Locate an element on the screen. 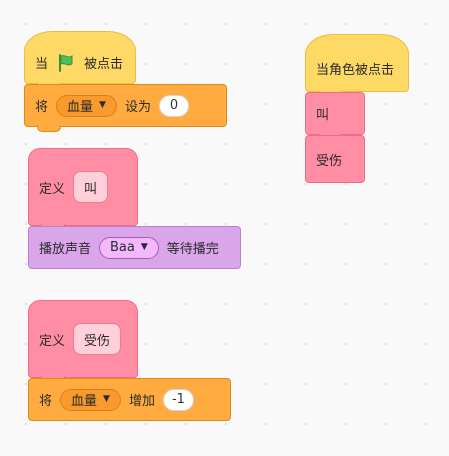 The image size is (449, 456). call-block-shoushang: 受伤 is located at coordinates (335, 159).